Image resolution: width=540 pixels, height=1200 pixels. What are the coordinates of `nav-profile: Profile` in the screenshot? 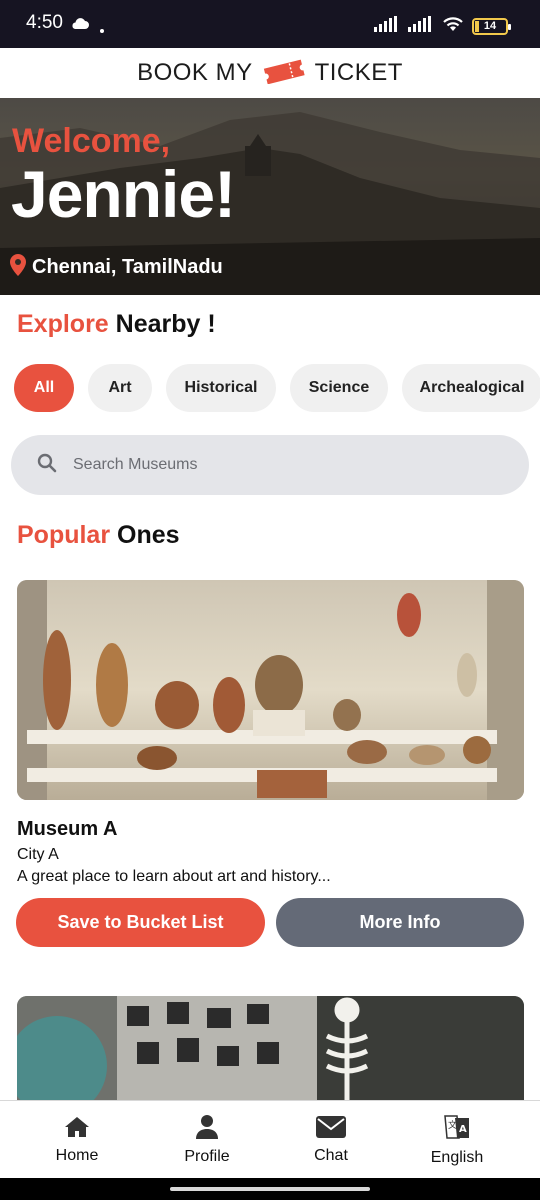 It's located at (207, 1140).